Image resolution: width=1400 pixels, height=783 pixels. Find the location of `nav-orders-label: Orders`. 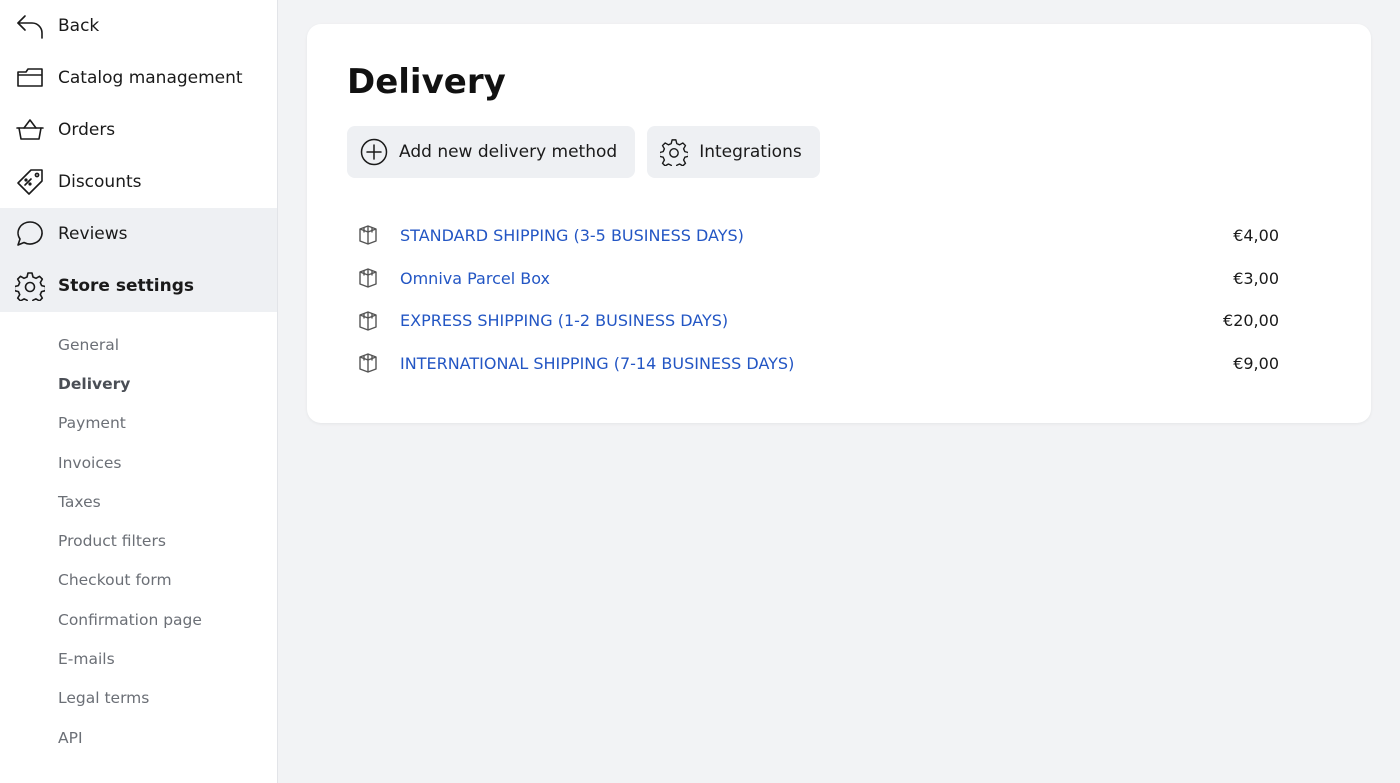

nav-orders-label: Orders is located at coordinates (87, 130).